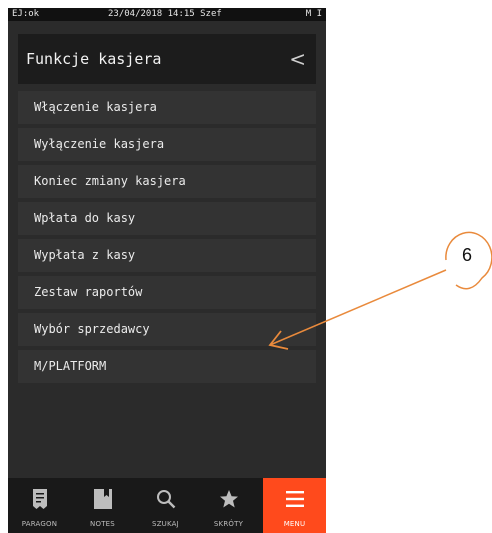 The height and width of the screenshot is (533, 492). What do you see at coordinates (278, 340) in the screenshot?
I see `annotation-arrowhead` at bounding box center [278, 340].